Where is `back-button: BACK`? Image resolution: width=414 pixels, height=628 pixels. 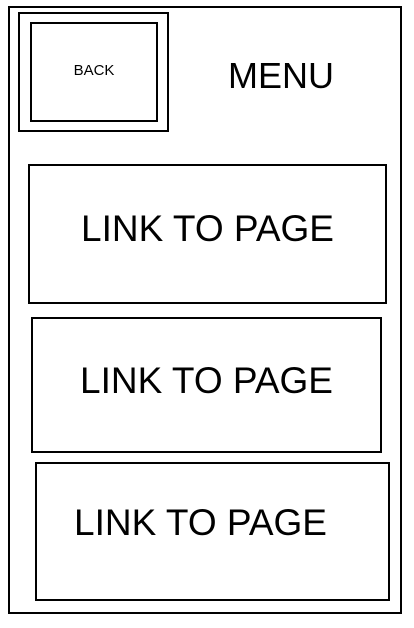
back-button: BACK is located at coordinates (94, 72).